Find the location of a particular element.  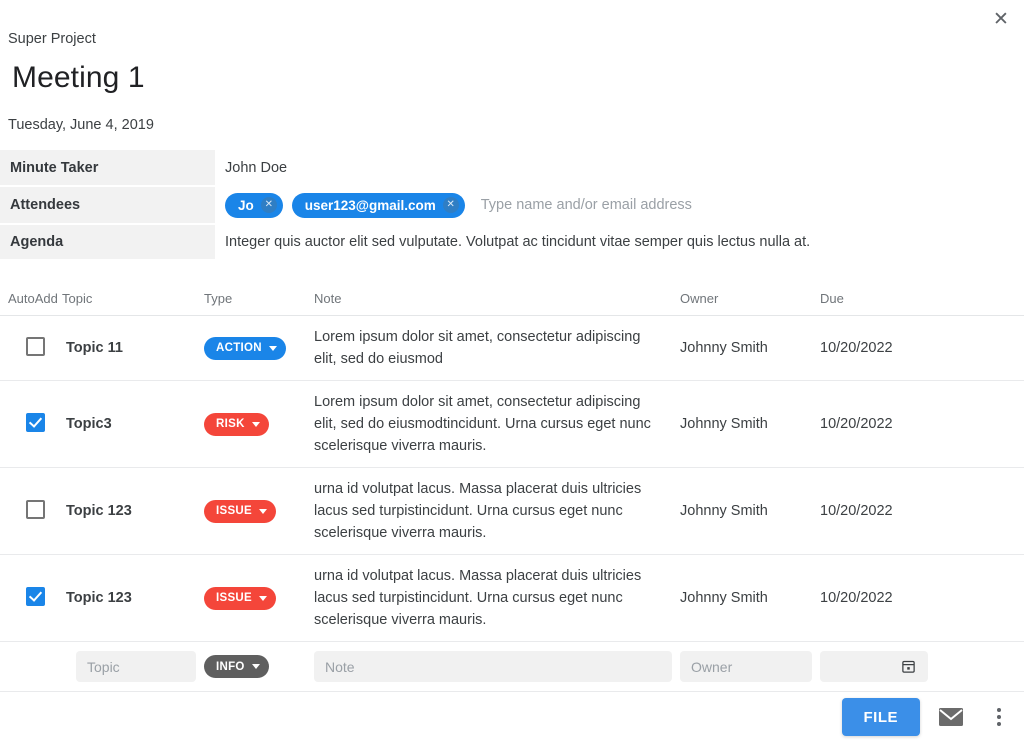

type-cell: RISK is located at coordinates (259, 424).